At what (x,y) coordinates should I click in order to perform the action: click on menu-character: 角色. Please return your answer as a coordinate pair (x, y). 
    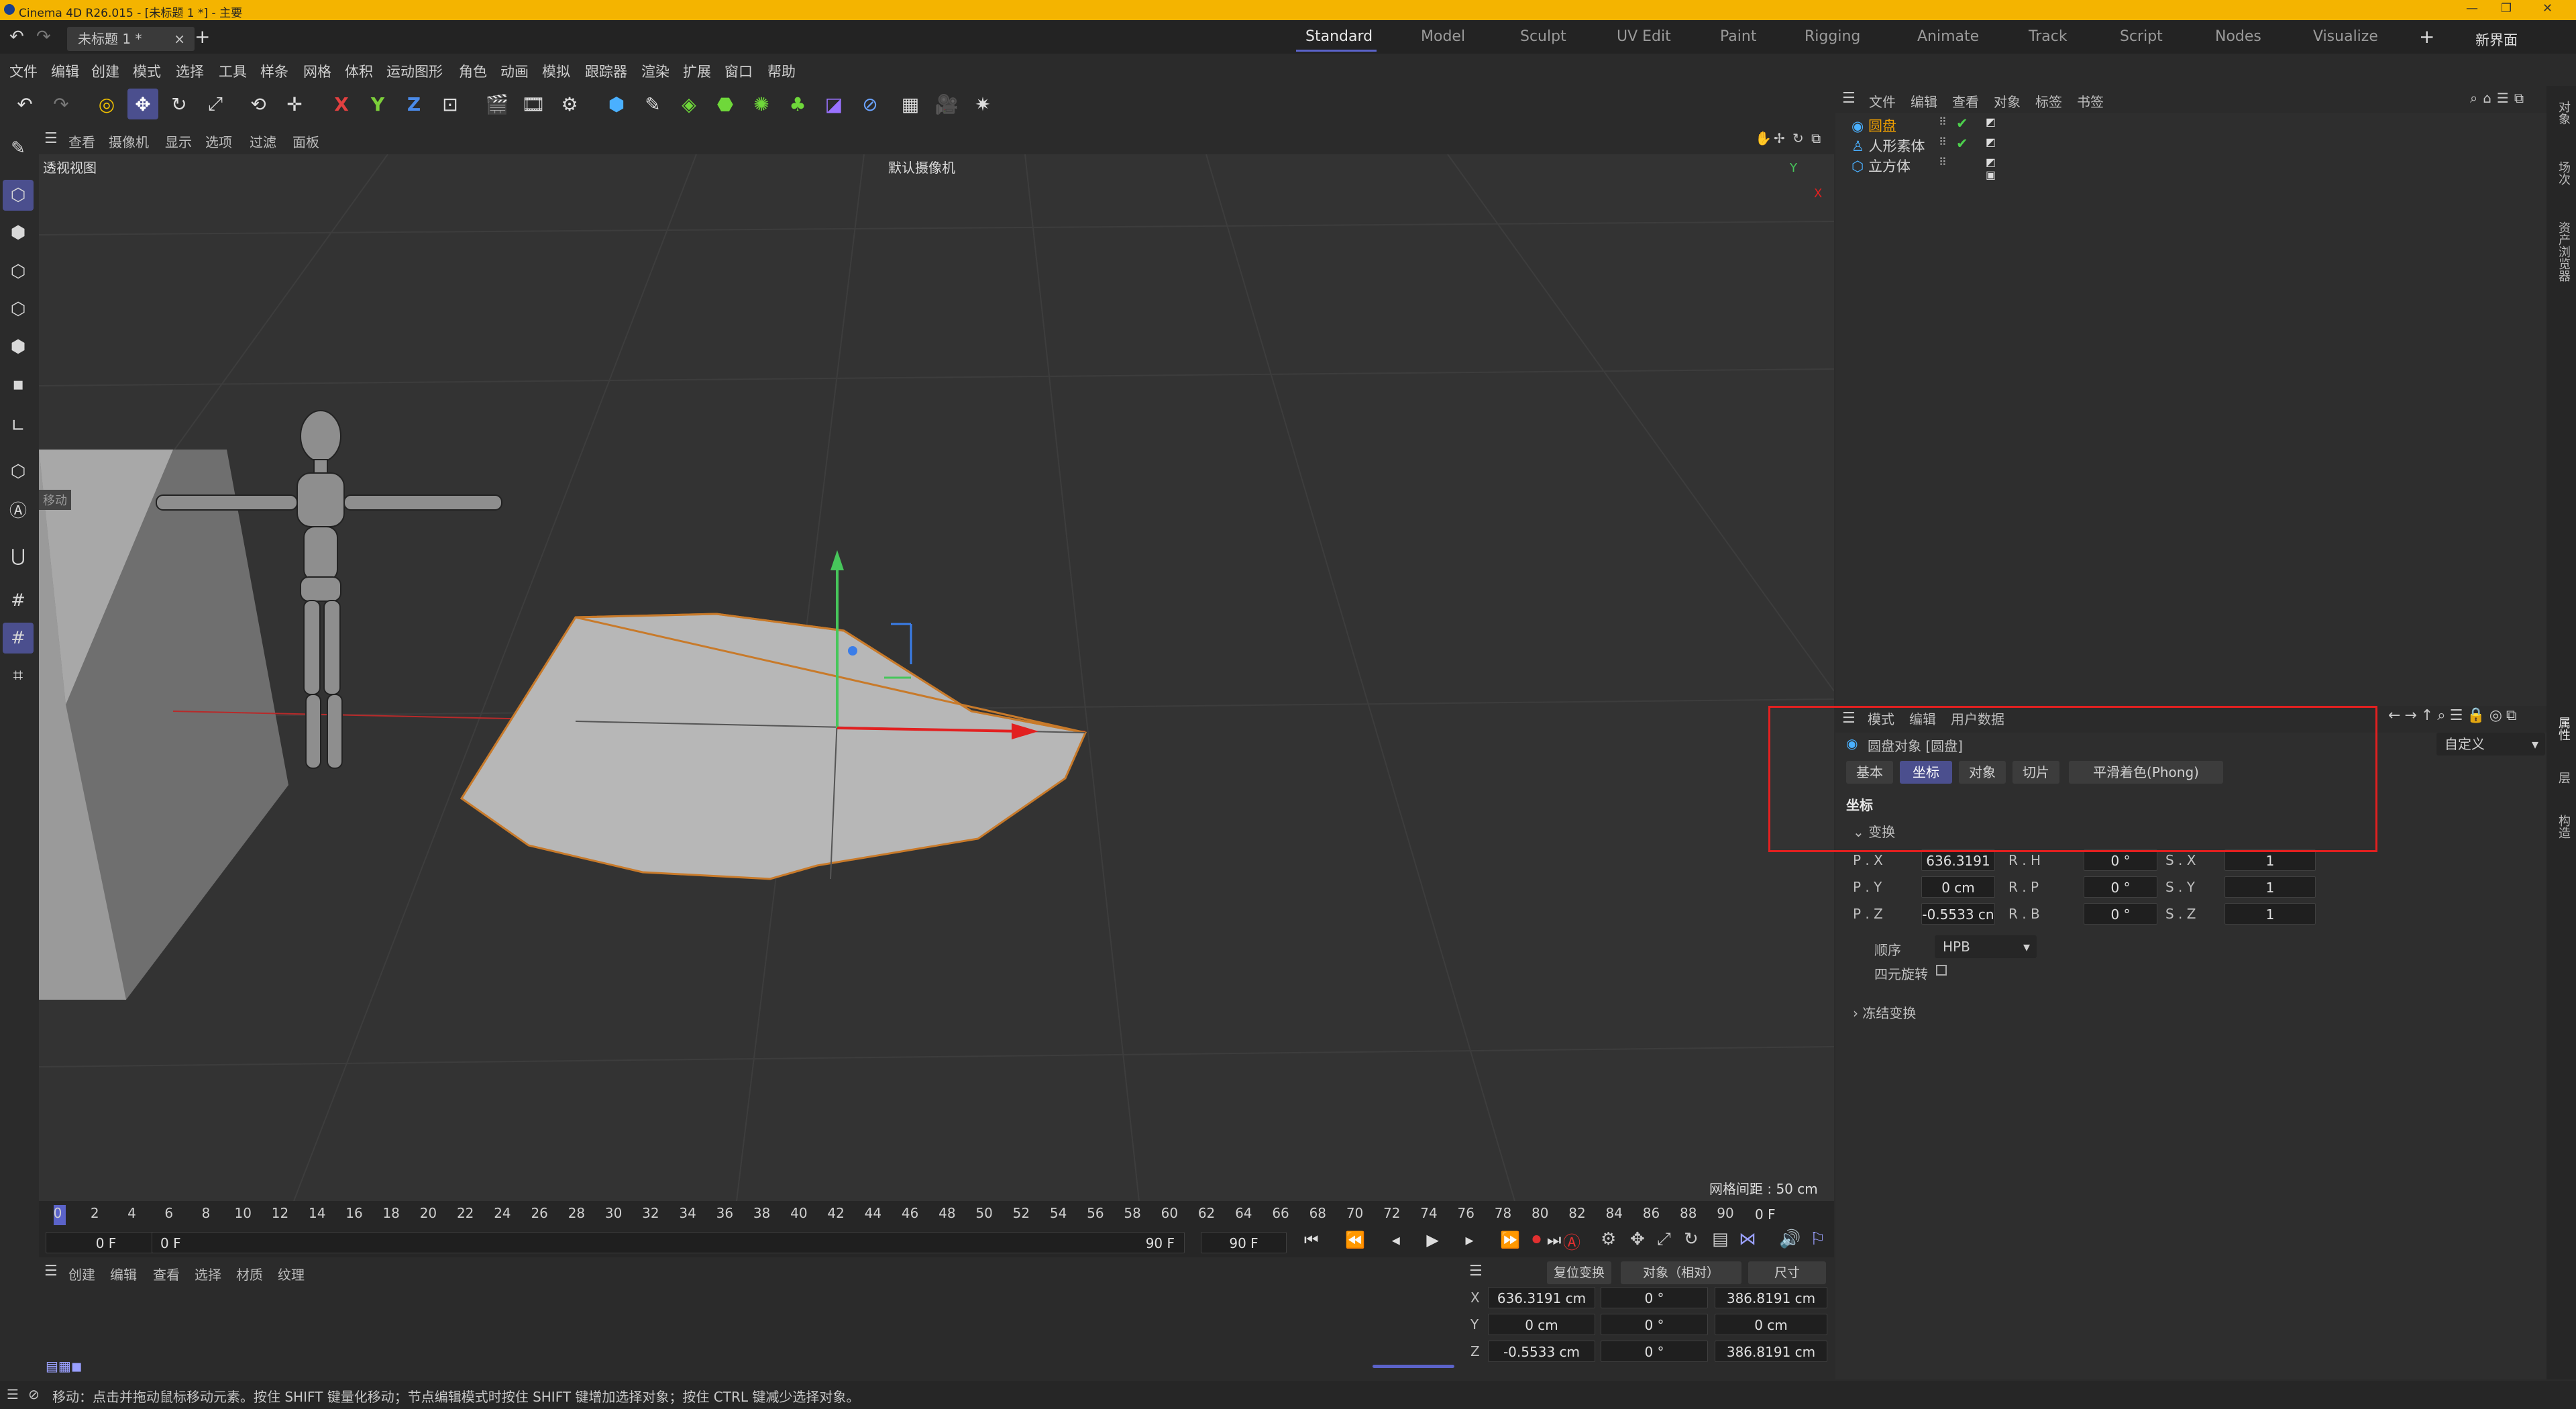
    Looking at the image, I should click on (473, 71).